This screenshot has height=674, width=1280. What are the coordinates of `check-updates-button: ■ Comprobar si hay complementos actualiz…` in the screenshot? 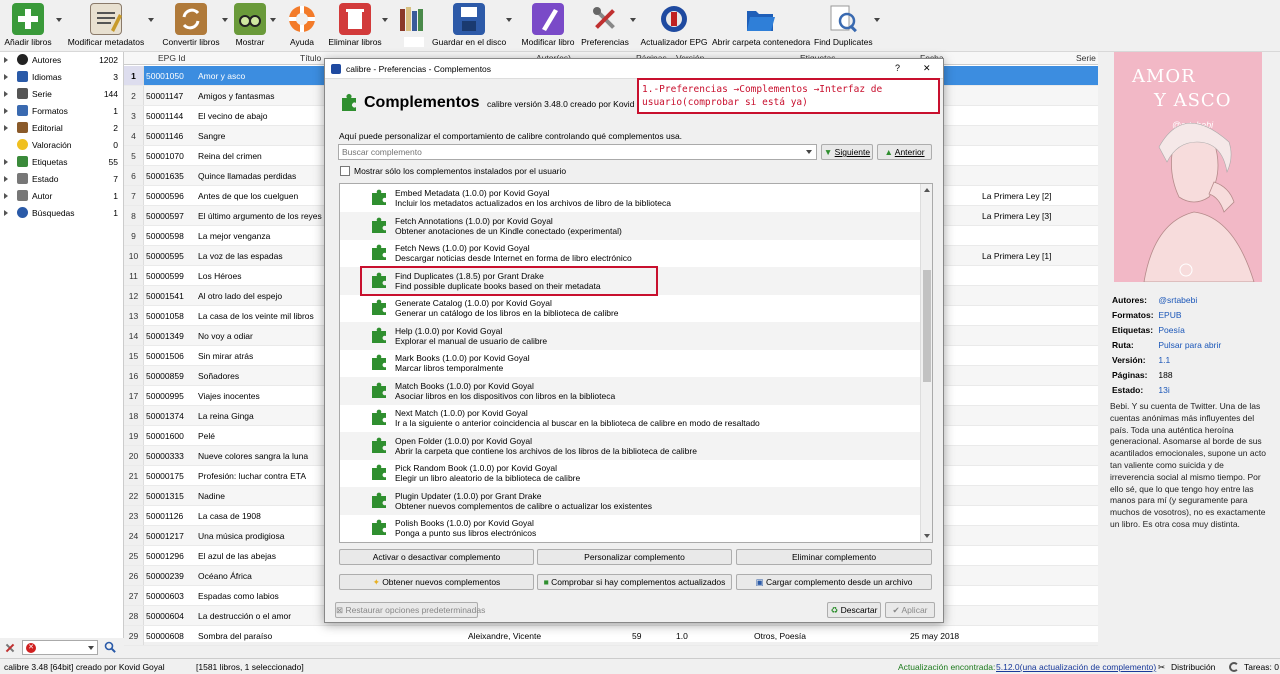 It's located at (634, 582).